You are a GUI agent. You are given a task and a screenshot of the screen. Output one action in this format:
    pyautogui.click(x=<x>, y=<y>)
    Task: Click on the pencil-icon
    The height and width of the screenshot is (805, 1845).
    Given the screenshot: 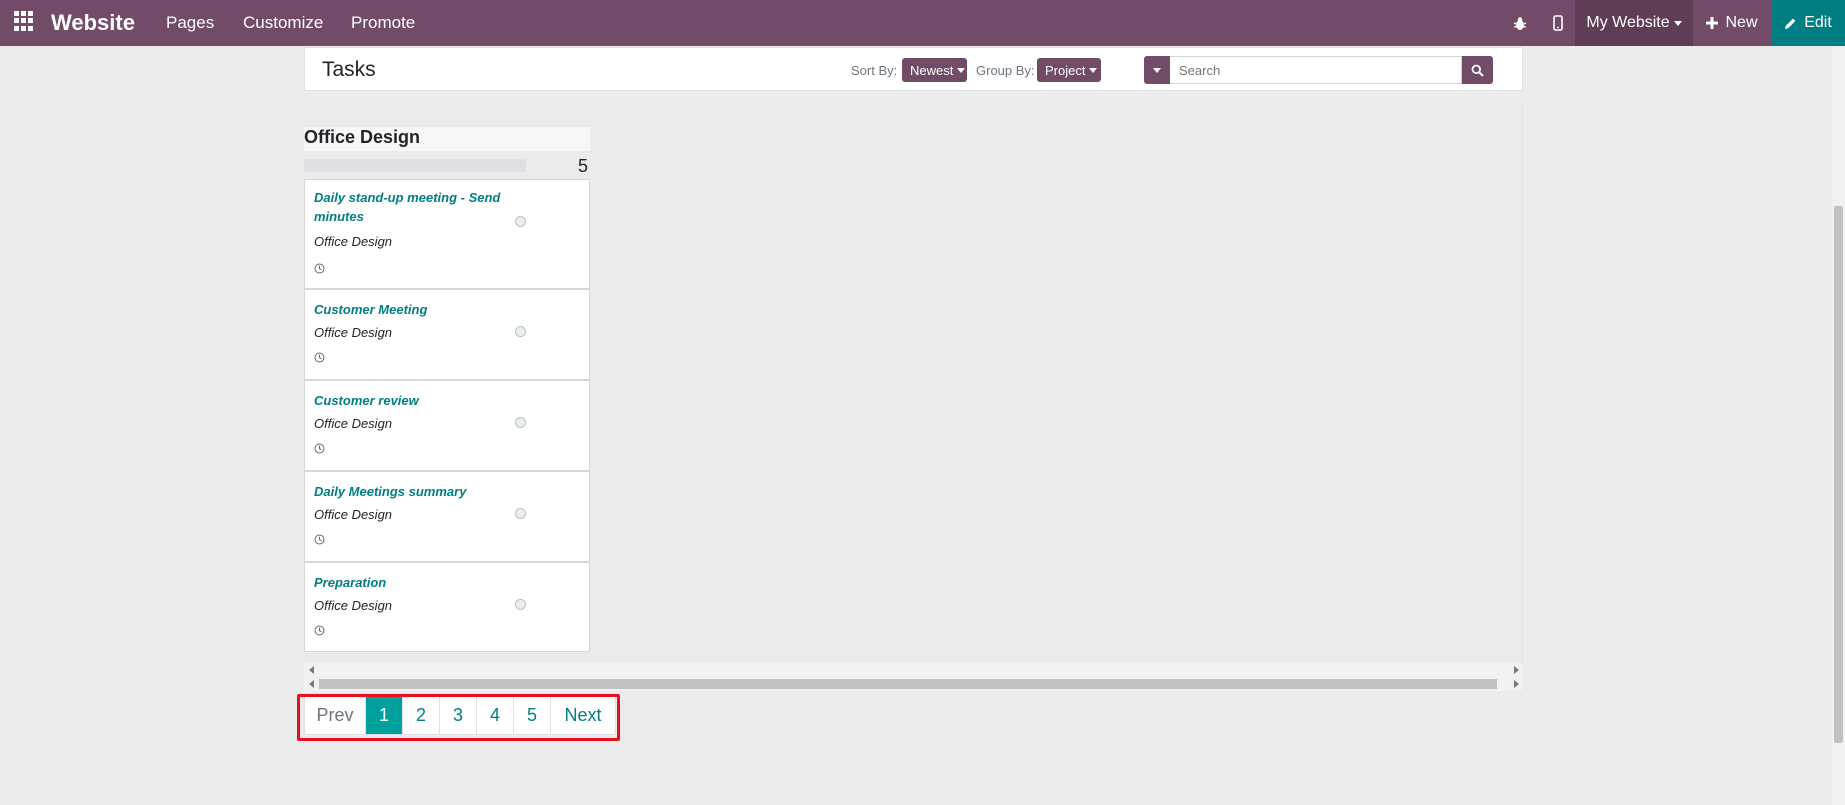 What is the action you would take?
    pyautogui.click(x=1790, y=23)
    